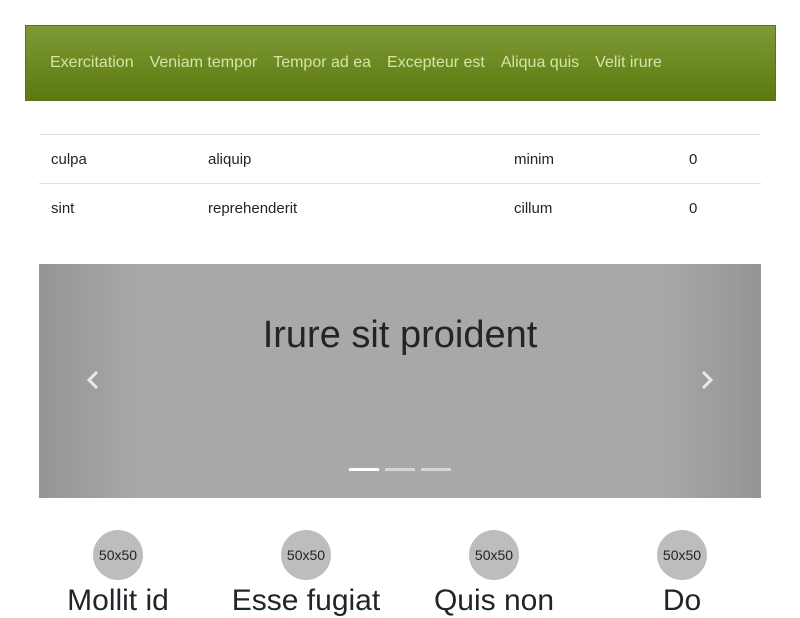  I want to click on nav-link-exercitation: Exercitation, so click(92, 63).